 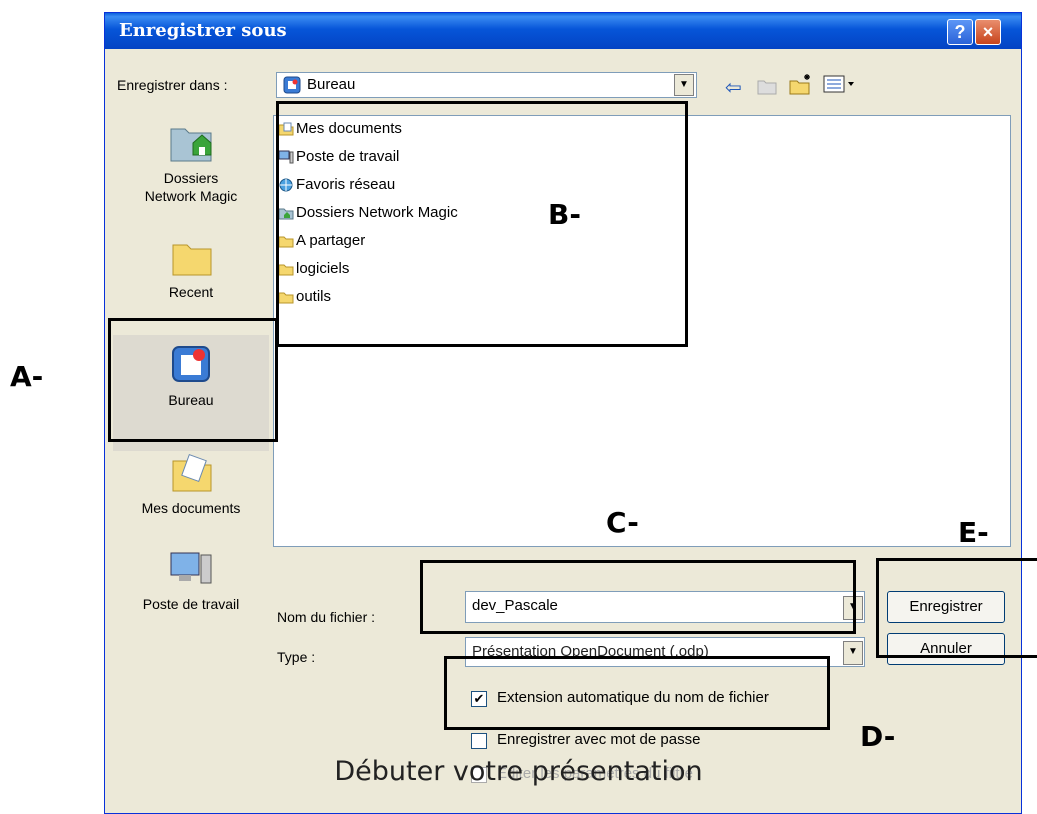 What do you see at coordinates (326, 617) in the screenshot?
I see `filename-label: Nom du fichier :` at bounding box center [326, 617].